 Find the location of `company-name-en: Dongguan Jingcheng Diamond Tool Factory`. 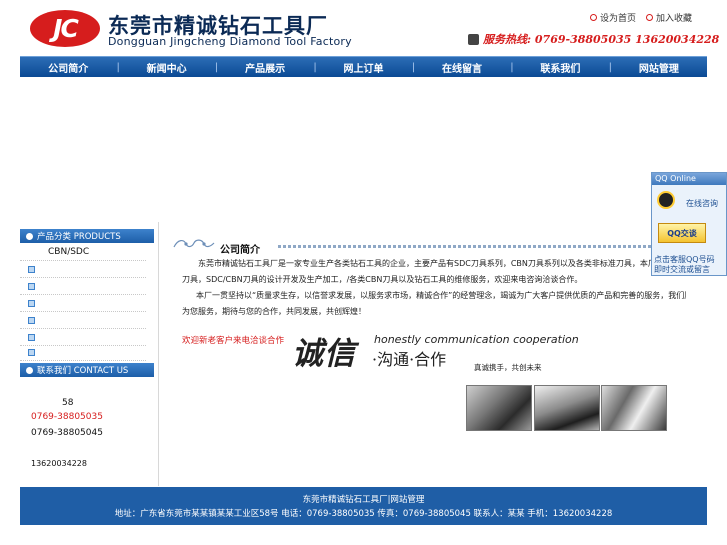

company-name-en: Dongguan Jingcheng Diamond Tool Factory is located at coordinates (230, 41).